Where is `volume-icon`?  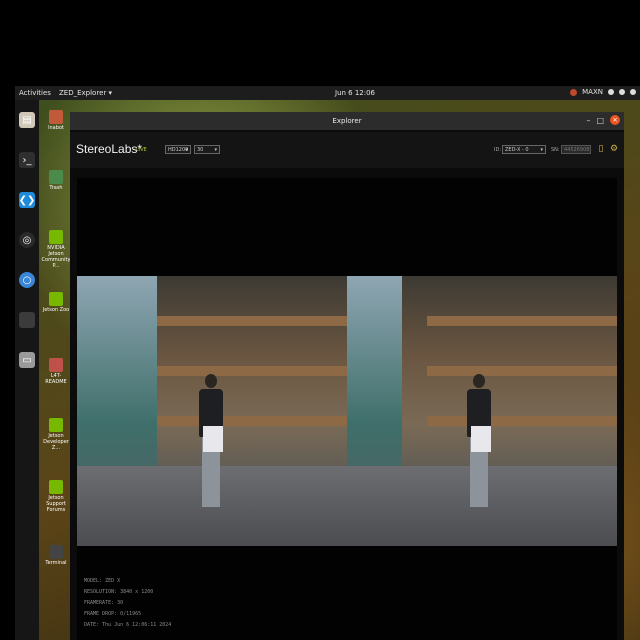 volume-icon is located at coordinates (622, 92).